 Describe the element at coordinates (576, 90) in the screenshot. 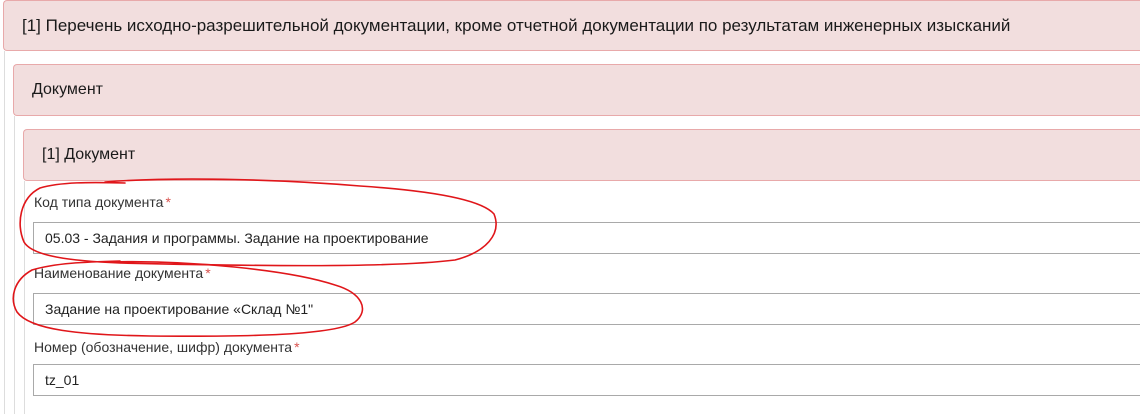

I see `group-header: Документ` at that location.